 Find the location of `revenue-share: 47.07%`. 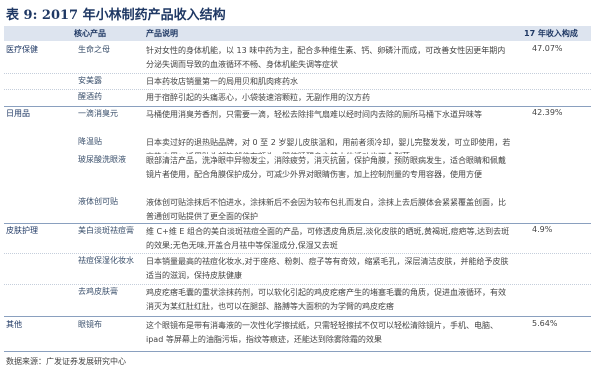

revenue-share: 47.07% is located at coordinates (547, 48).